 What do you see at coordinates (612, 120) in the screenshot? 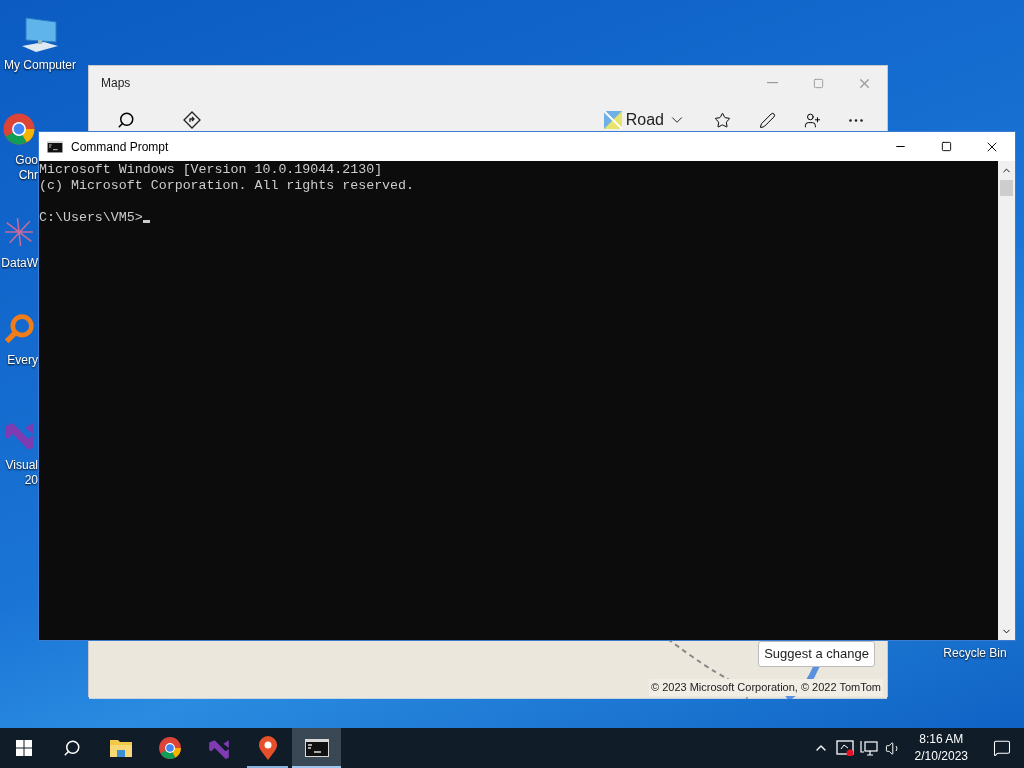
I see `road-map-icon` at bounding box center [612, 120].